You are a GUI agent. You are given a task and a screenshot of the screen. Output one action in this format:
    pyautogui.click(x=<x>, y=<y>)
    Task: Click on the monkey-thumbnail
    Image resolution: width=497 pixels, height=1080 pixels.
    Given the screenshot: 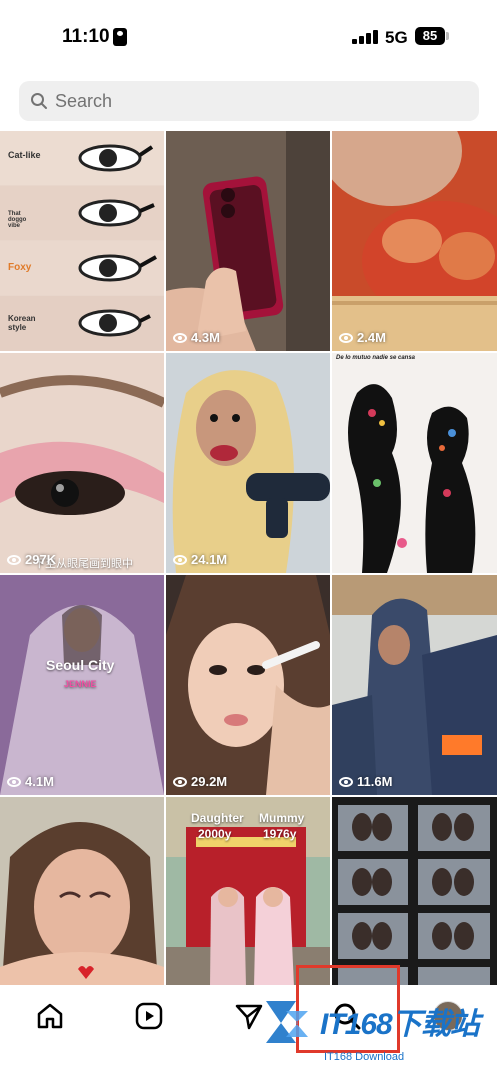 What is the action you would take?
    pyautogui.click(x=248, y=463)
    